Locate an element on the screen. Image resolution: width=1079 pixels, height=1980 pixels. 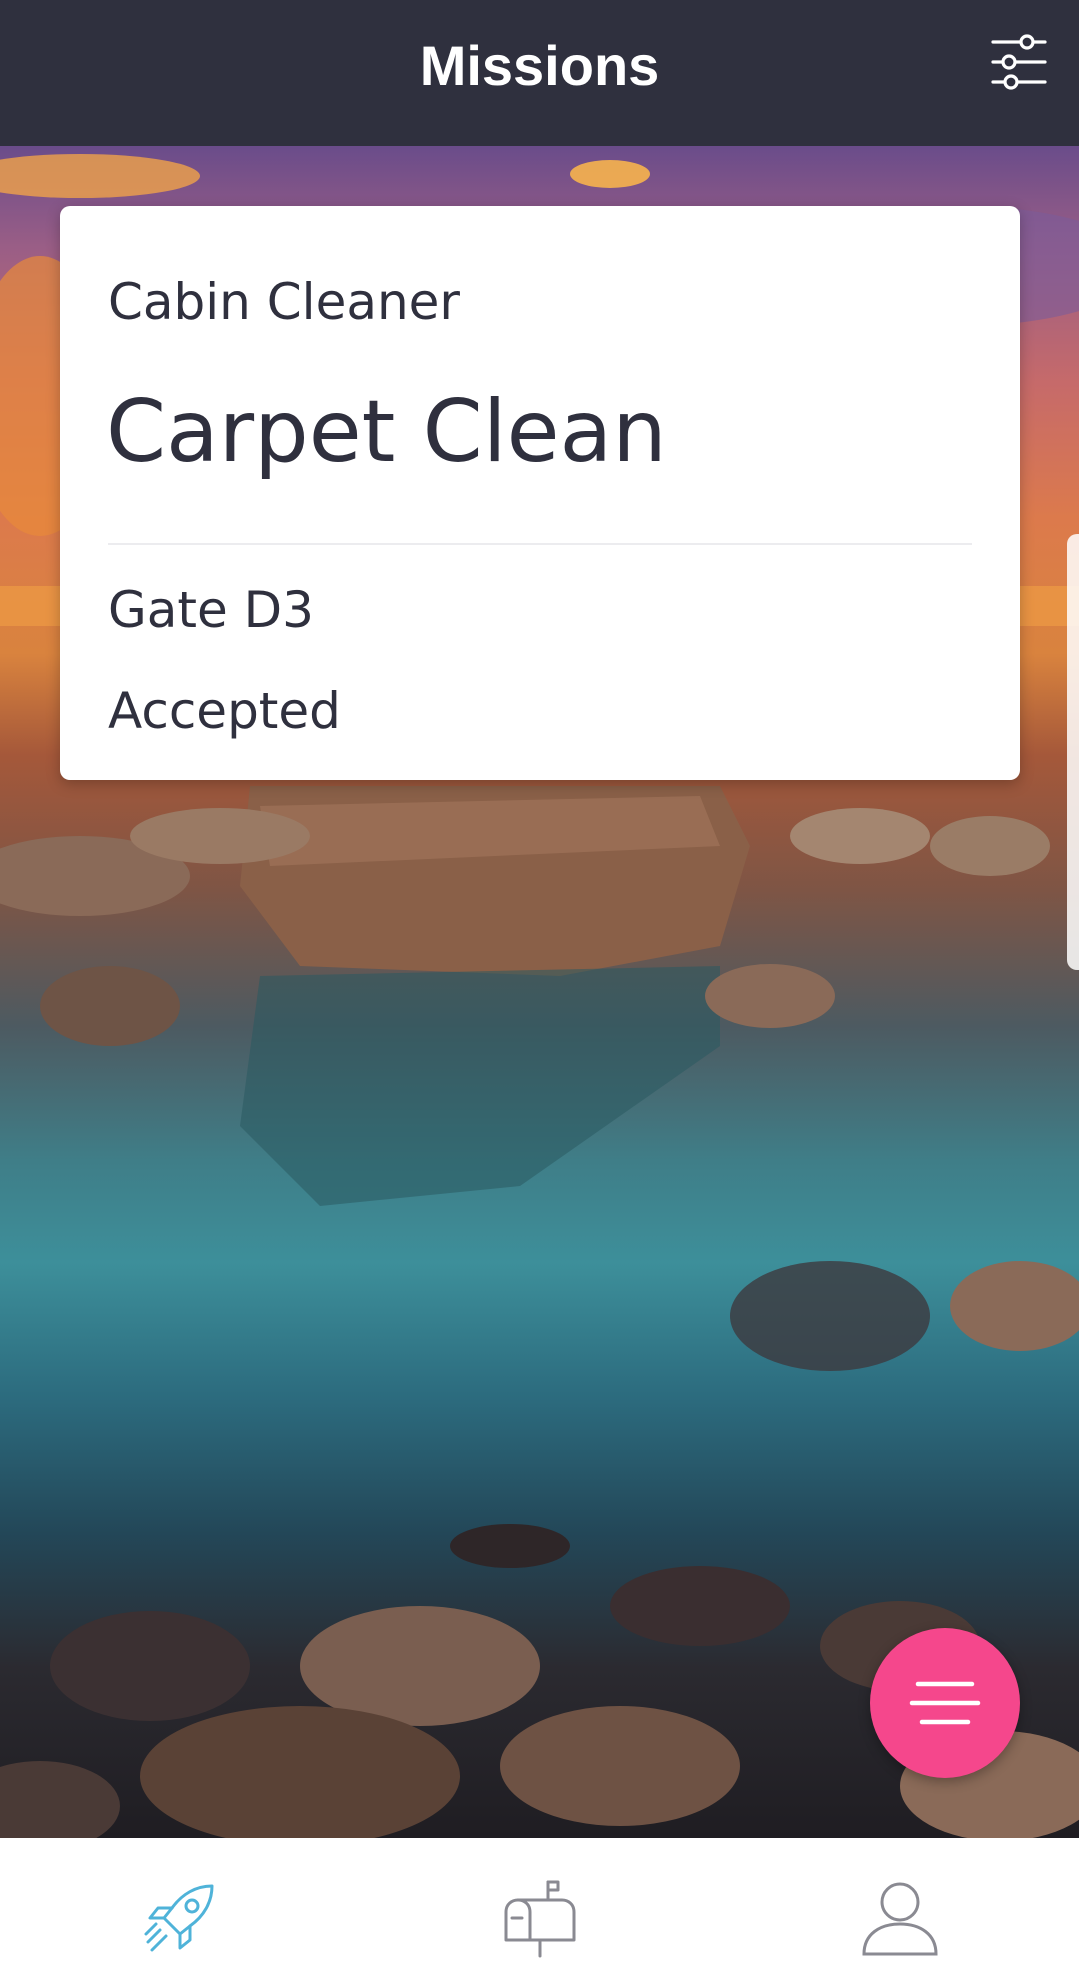
menu-fab-button is located at coordinates (945, 1703).